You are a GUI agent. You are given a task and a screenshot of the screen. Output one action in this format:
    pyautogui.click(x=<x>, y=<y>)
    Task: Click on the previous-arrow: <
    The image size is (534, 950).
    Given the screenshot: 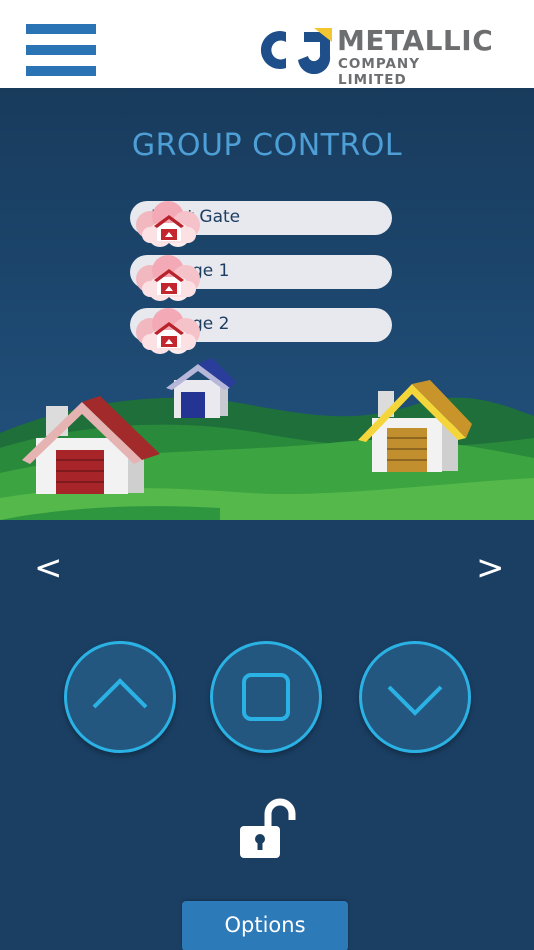 What is the action you would take?
    pyautogui.click(x=48, y=568)
    